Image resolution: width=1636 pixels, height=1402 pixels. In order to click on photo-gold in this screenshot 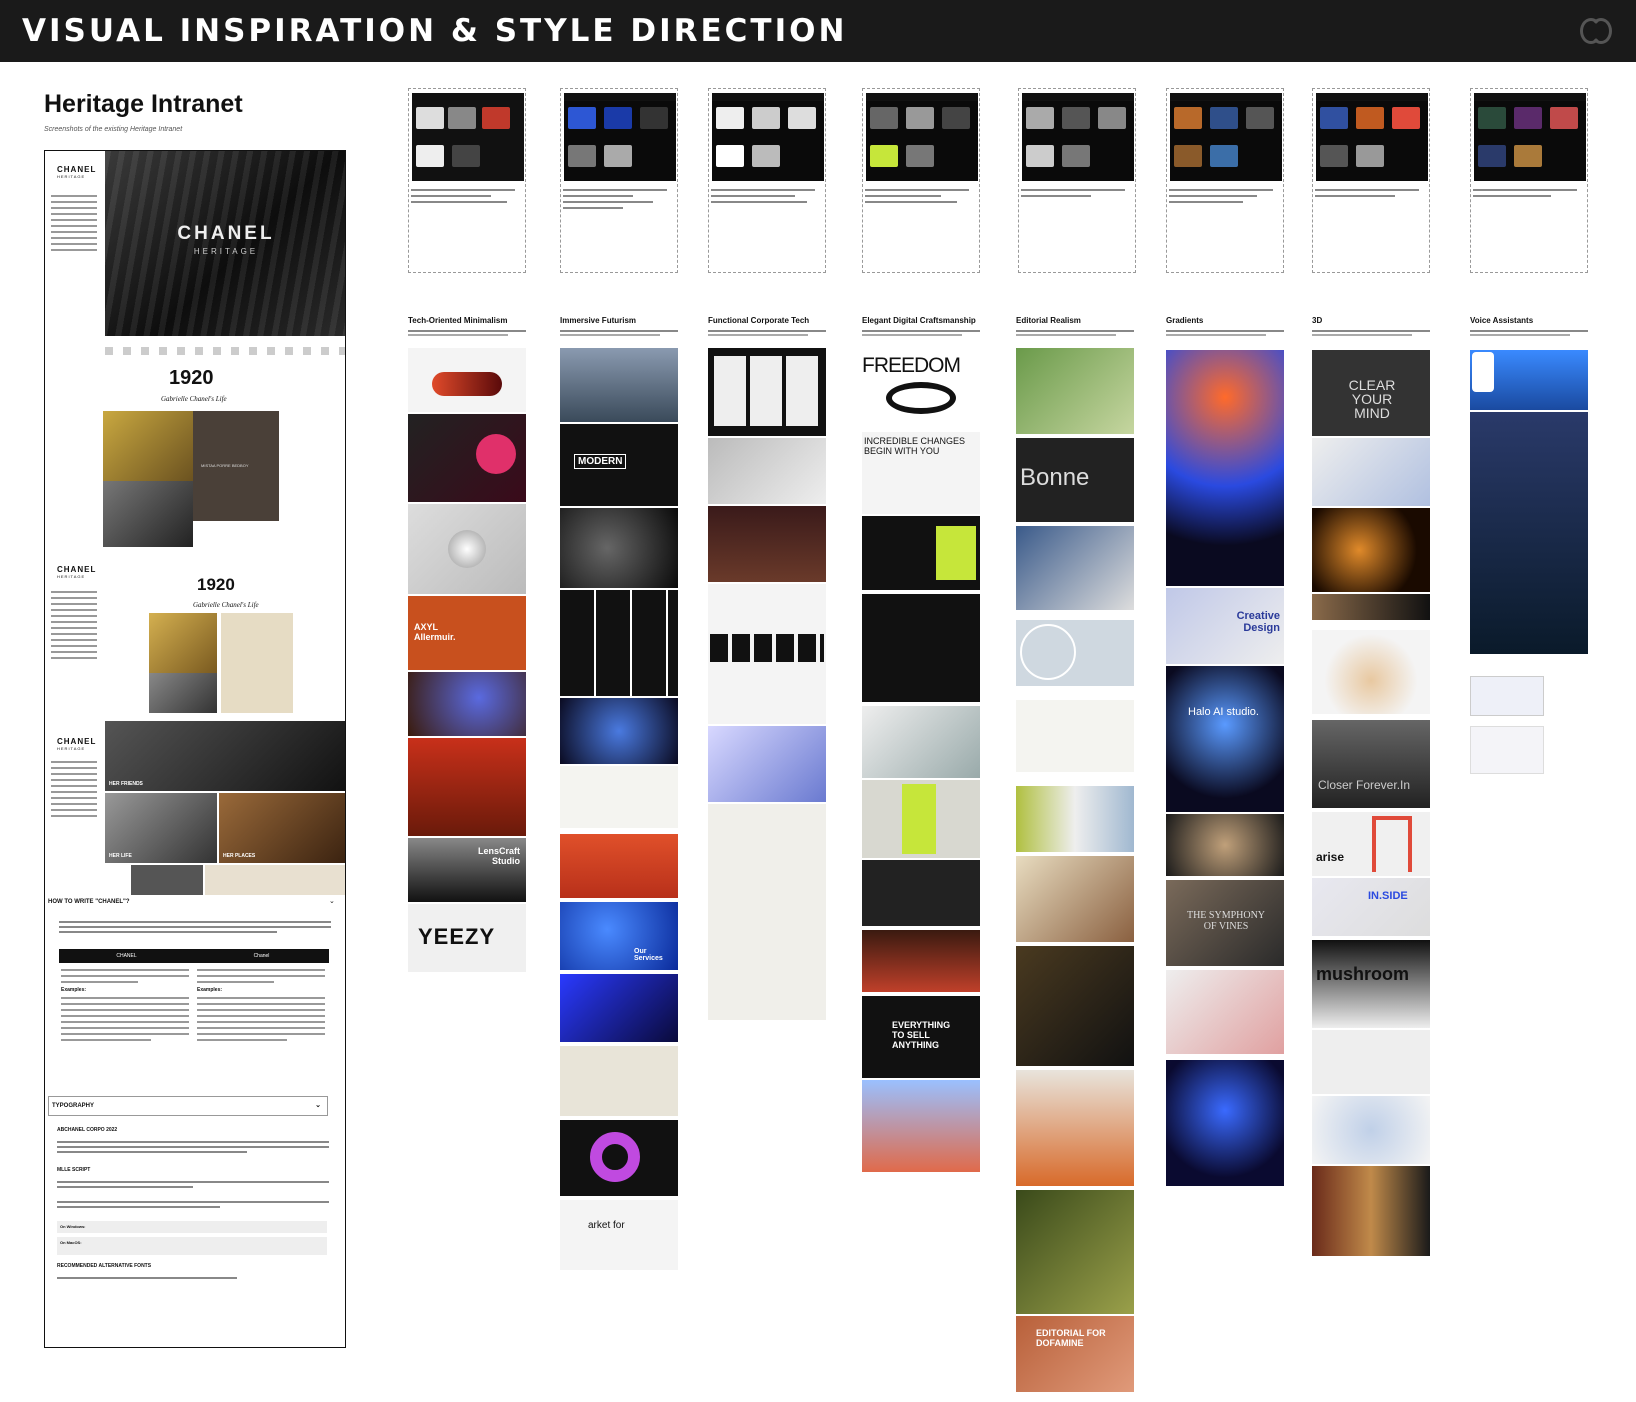, I will do `click(148, 446)`.